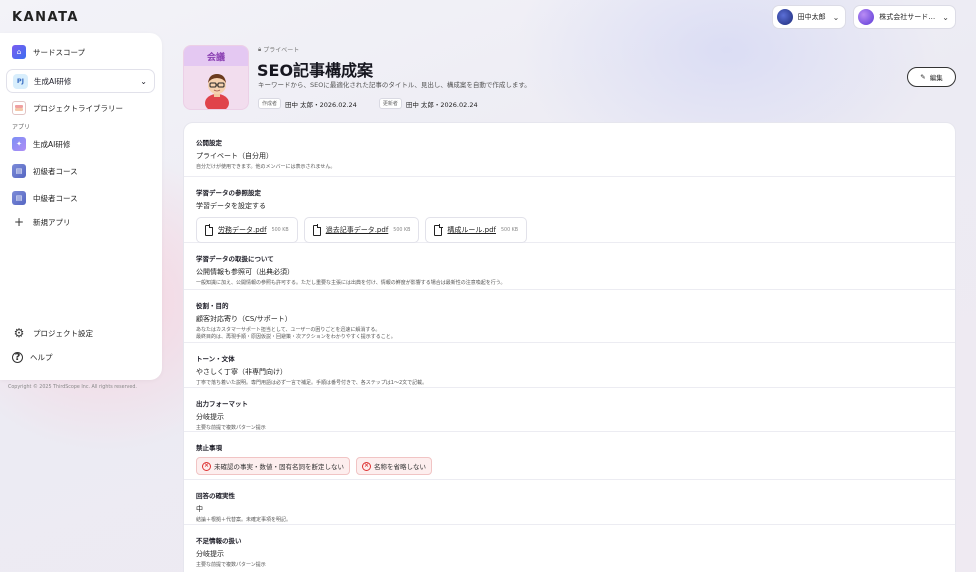 The width and height of the screenshot is (976, 572). I want to click on section-prohibited: 禁止事項 × 未確認の事実・数値・固有名詞を断定しない × 名称を省略しない, so click(569, 456).